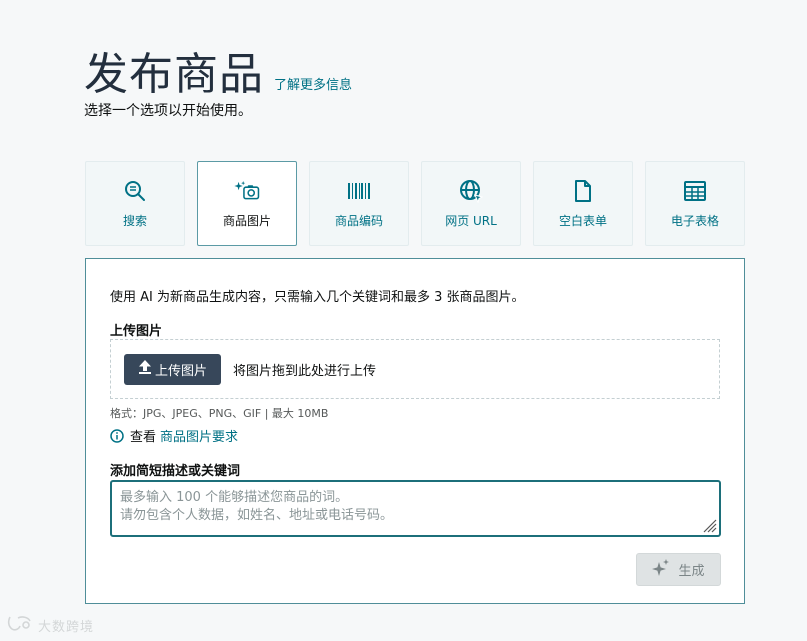 This screenshot has width=807, height=641. I want to click on view-prefix: 查看, so click(143, 437).